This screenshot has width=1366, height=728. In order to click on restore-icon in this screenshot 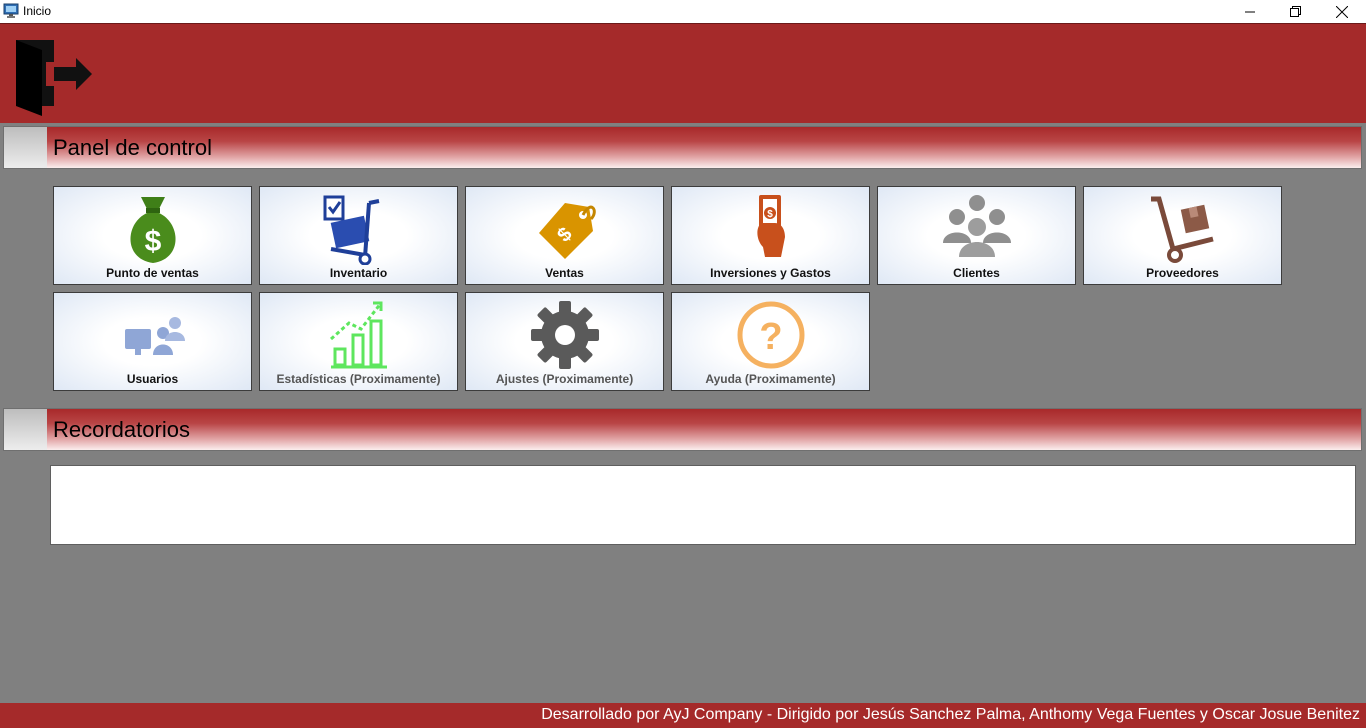, I will do `click(1295, 11)`.